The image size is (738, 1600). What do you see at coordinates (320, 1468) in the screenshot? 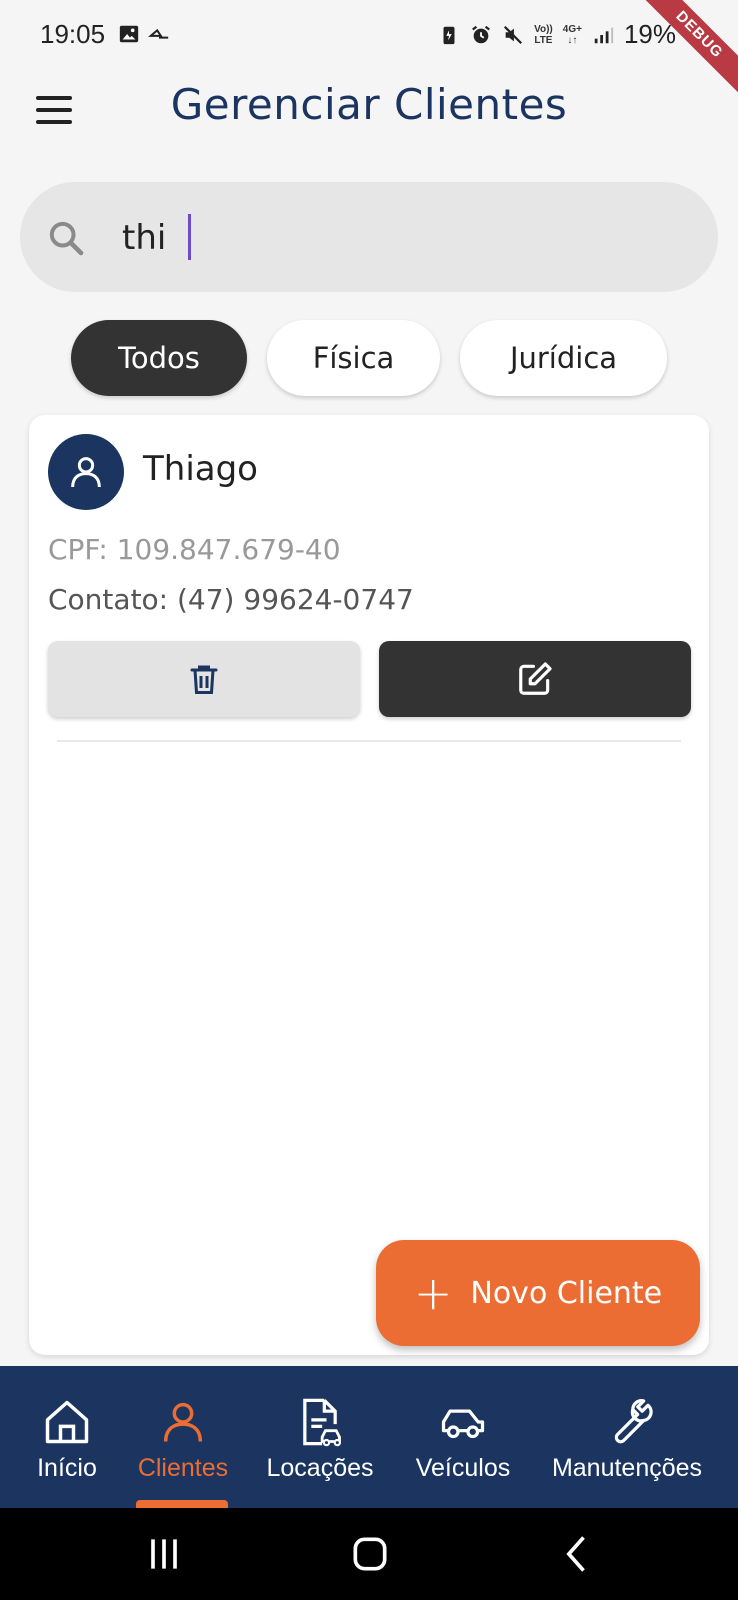
I see `nav-label-locacoes: Locações` at bounding box center [320, 1468].